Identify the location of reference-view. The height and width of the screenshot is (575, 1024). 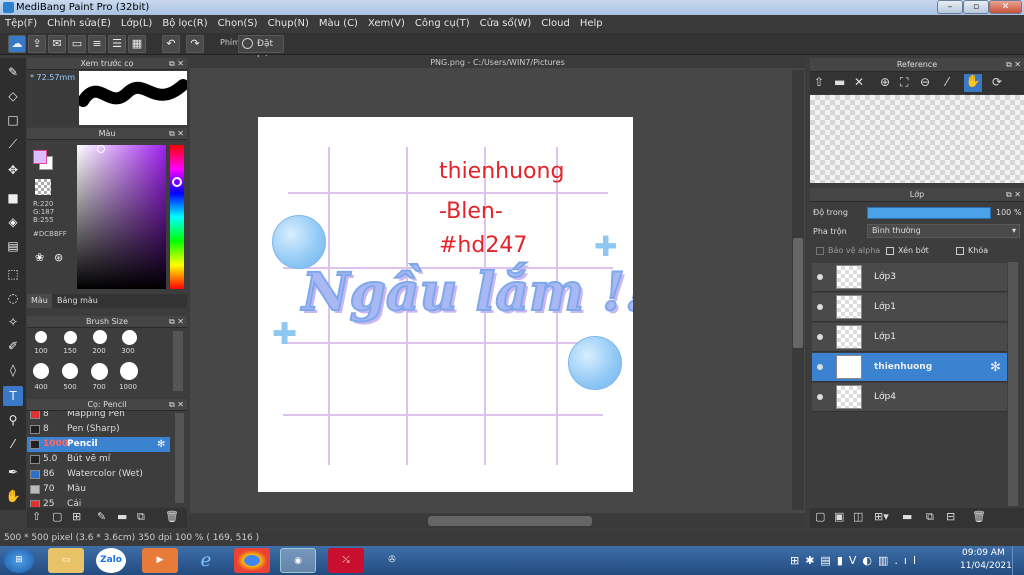
(917, 139).